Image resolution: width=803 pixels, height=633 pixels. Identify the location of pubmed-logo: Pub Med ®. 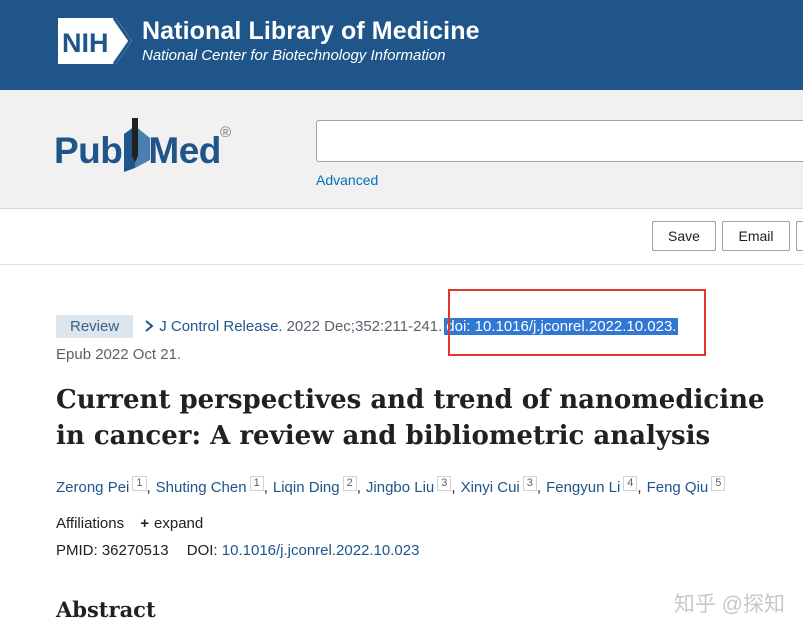
(149, 144).